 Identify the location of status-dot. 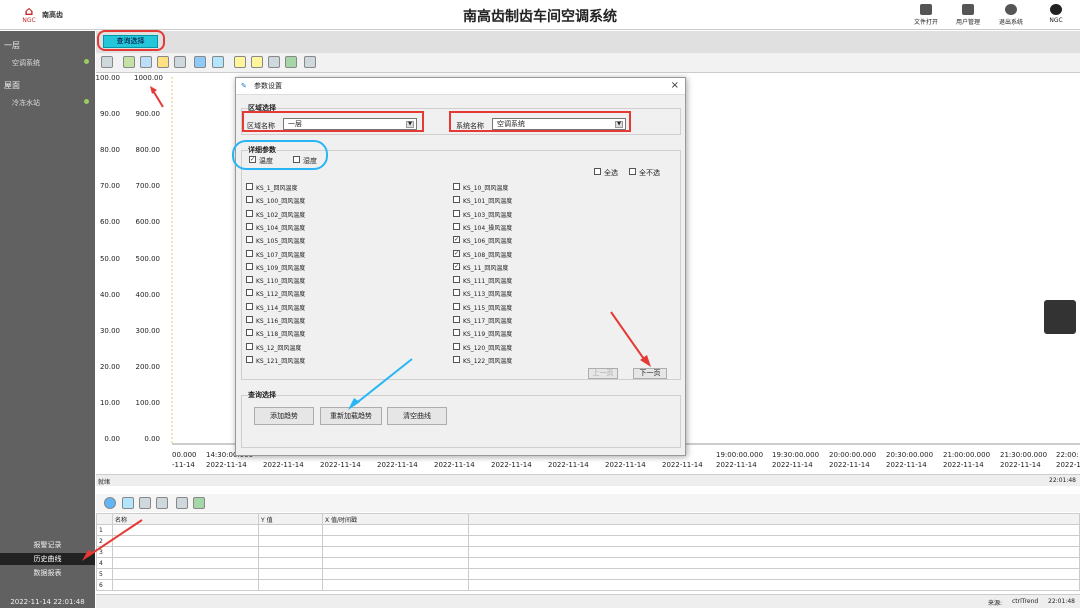
(86, 101).